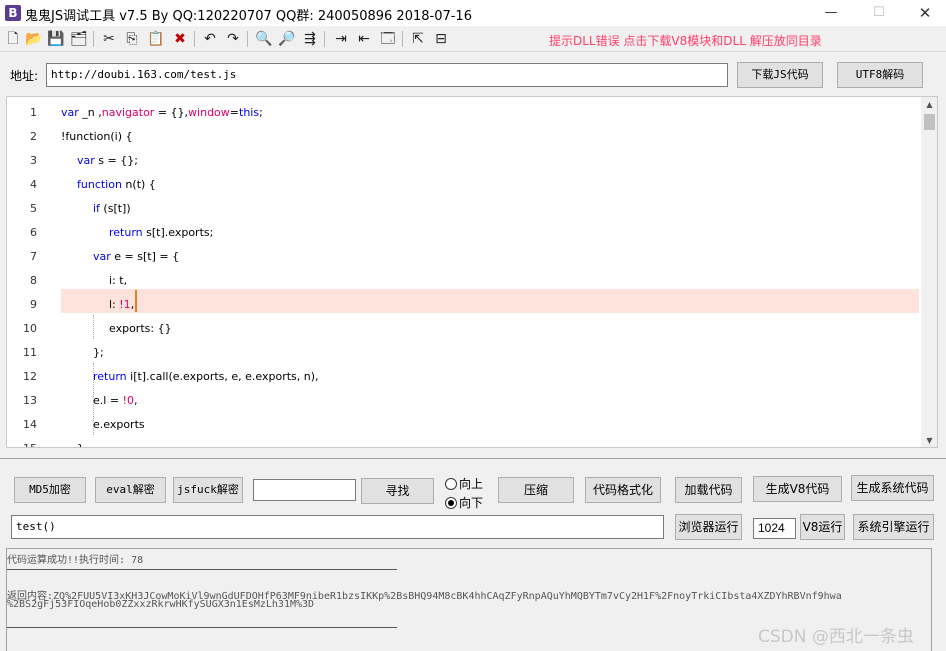 The height and width of the screenshot is (651, 946). I want to click on utf8-decode-button: UTF8解码, so click(880, 75).